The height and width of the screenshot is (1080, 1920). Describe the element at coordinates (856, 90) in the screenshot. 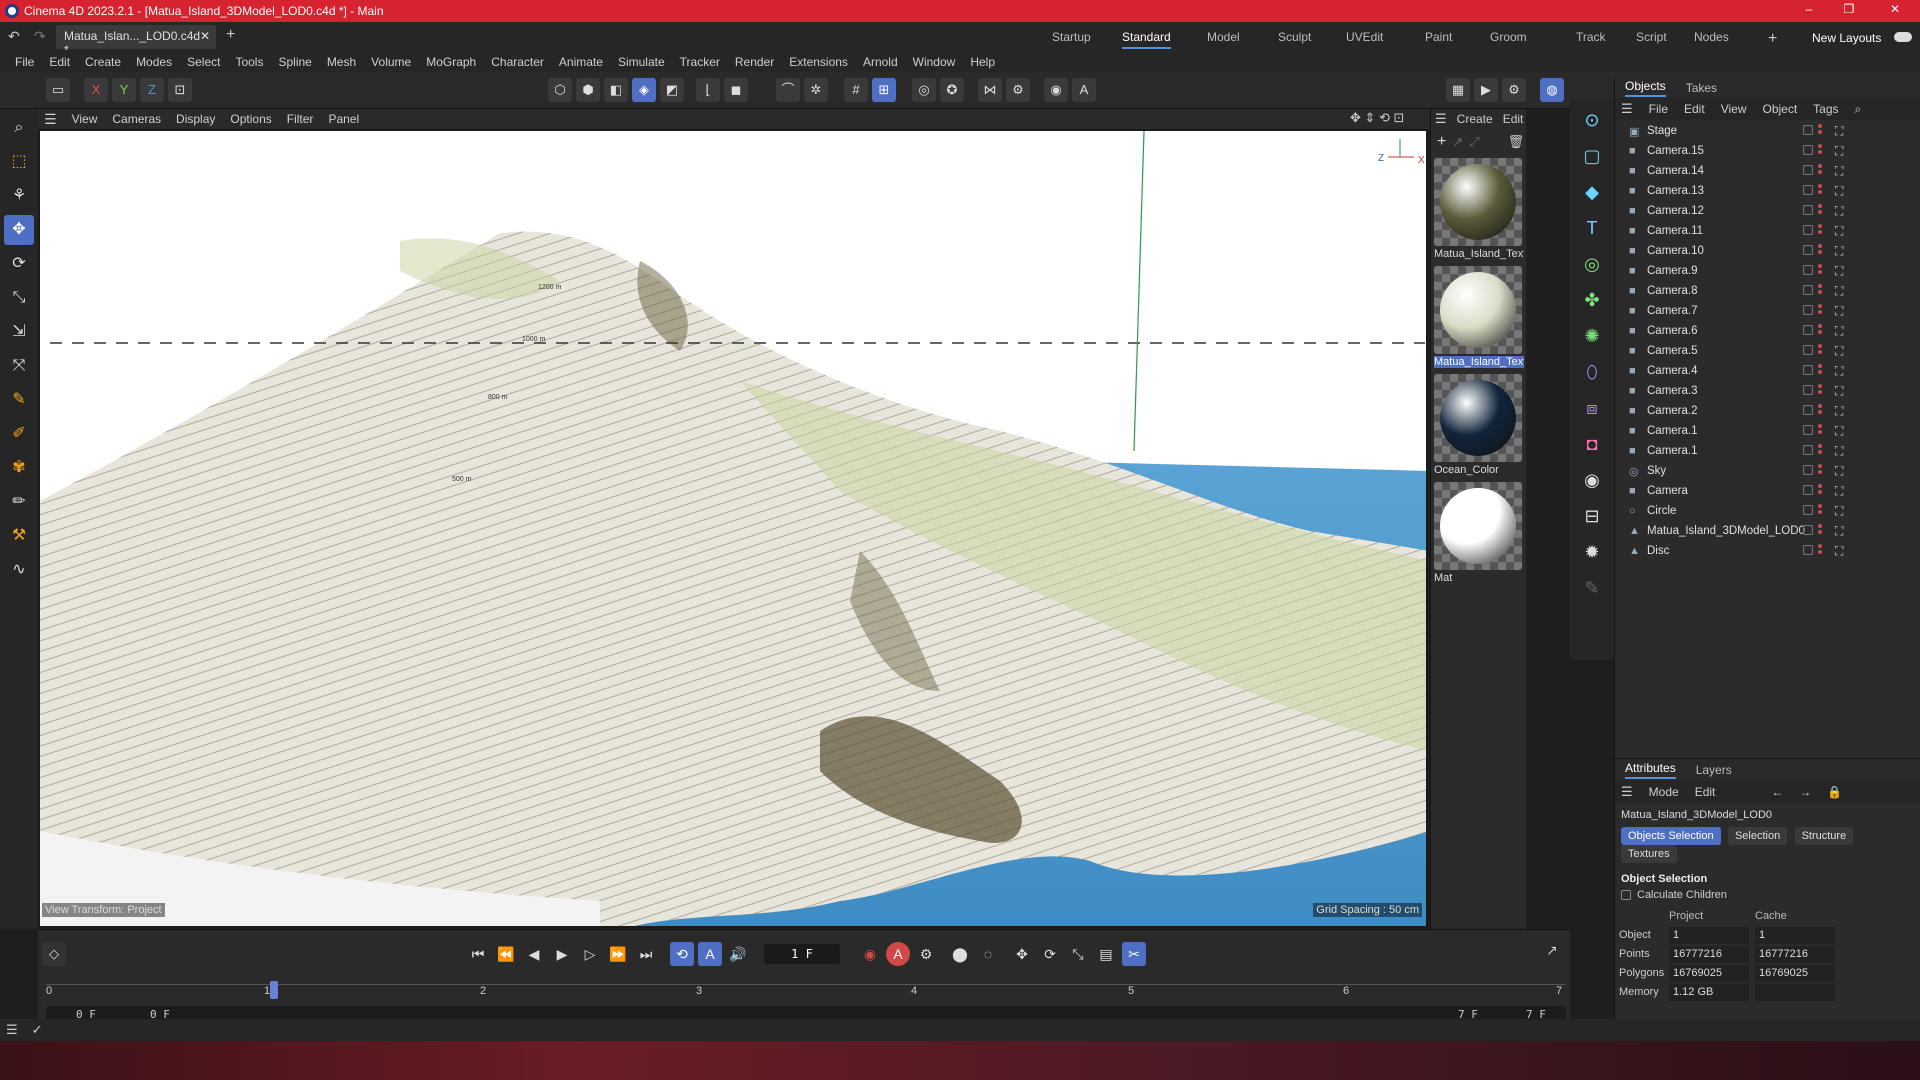

I see `snap-grid-icon: #` at that location.